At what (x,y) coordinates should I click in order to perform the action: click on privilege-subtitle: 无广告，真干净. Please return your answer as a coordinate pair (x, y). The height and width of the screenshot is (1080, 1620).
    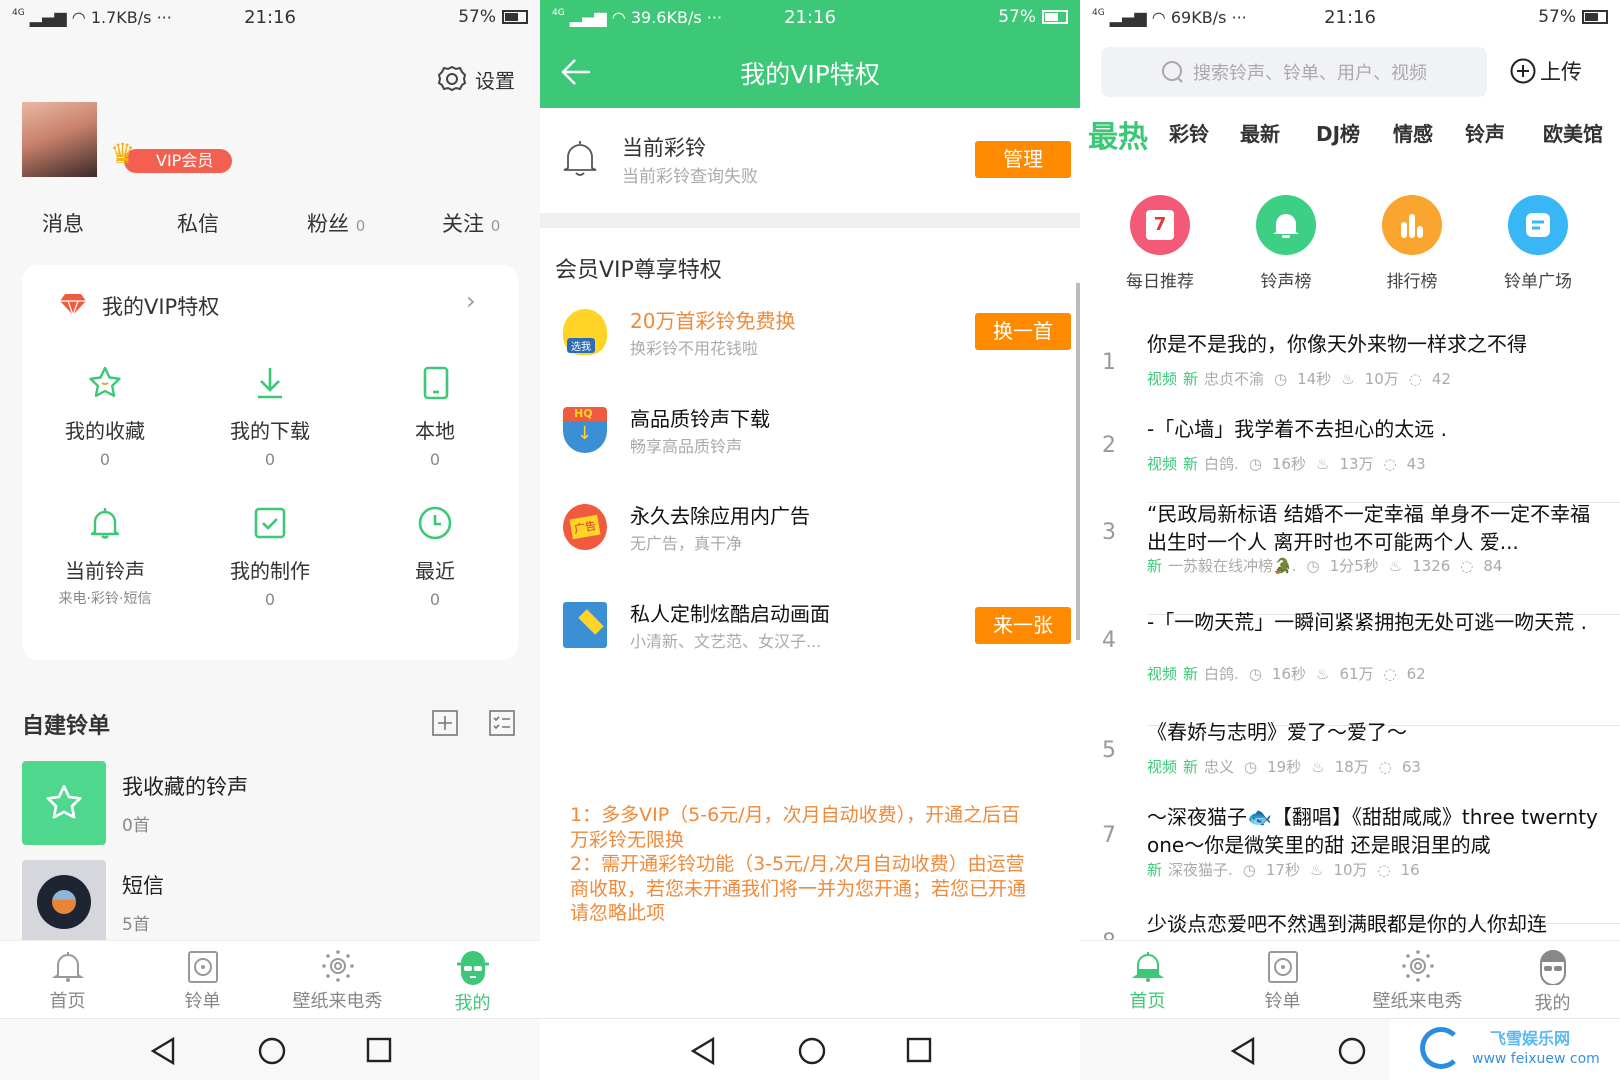
    Looking at the image, I should click on (686, 543).